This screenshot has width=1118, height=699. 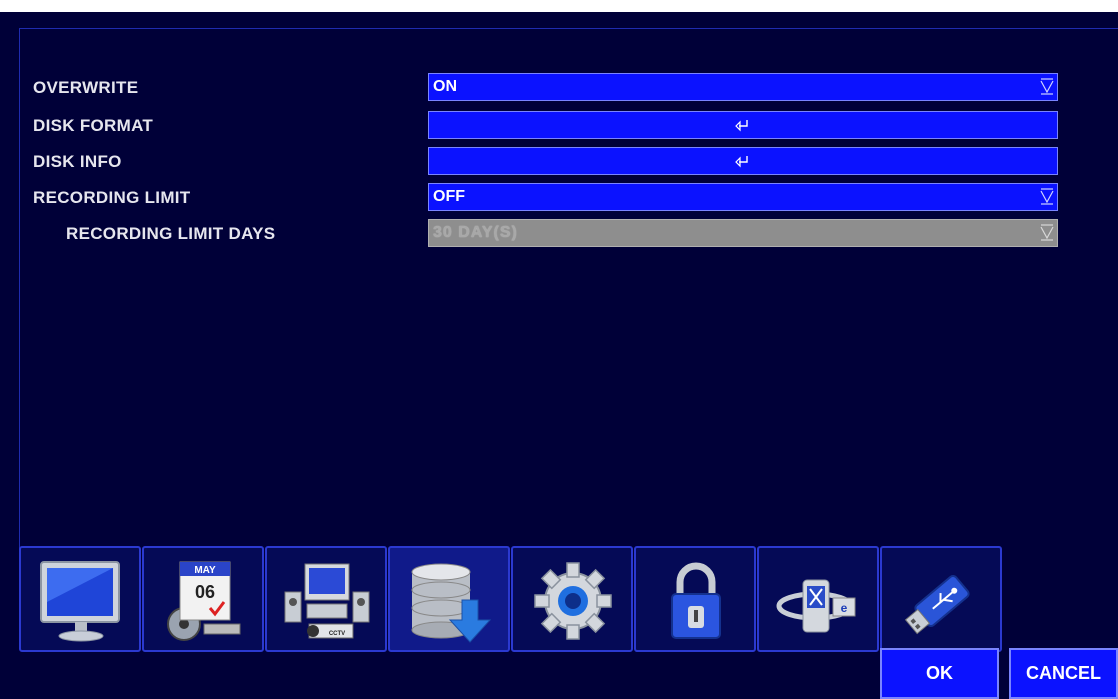 I want to click on disk-format-row: DISK FORMAT, so click(x=569, y=126).